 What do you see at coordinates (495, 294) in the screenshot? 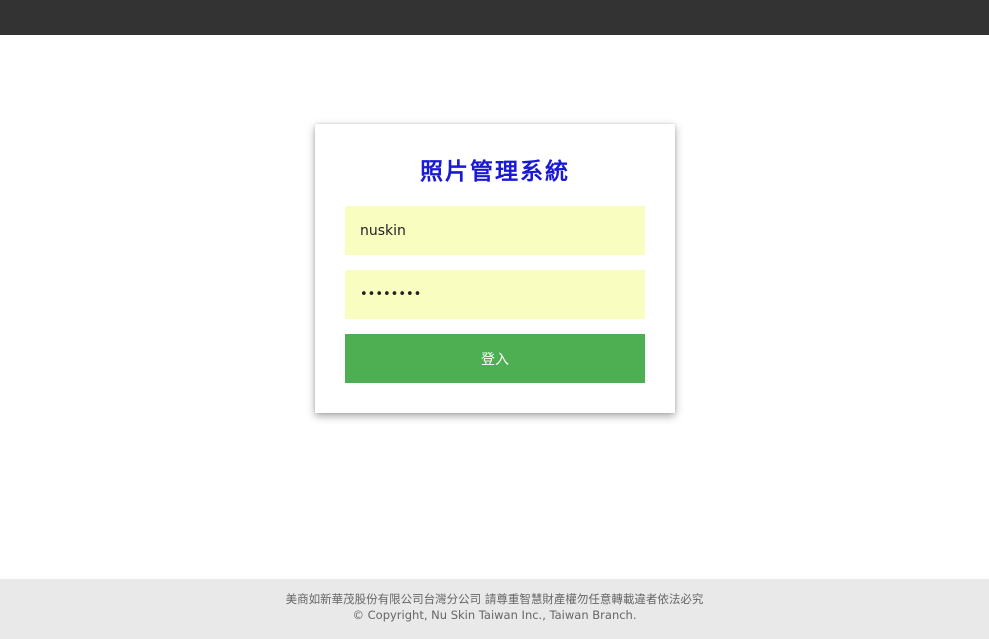
I see `password-field` at bounding box center [495, 294].